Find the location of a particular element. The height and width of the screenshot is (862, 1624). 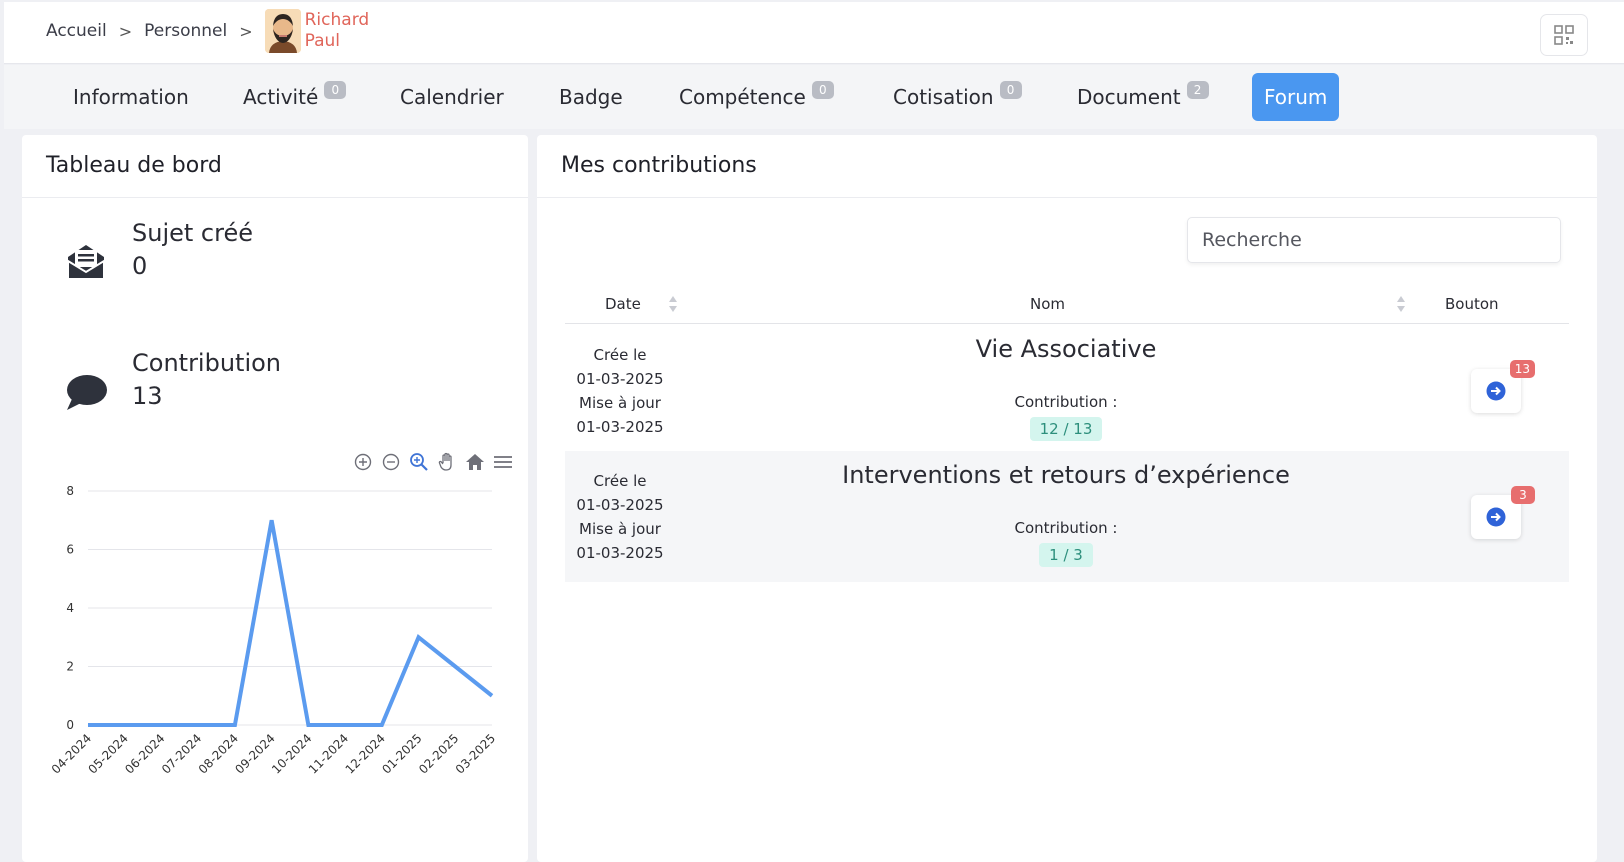

tab-competence: Compétence 0 is located at coordinates (756, 97).